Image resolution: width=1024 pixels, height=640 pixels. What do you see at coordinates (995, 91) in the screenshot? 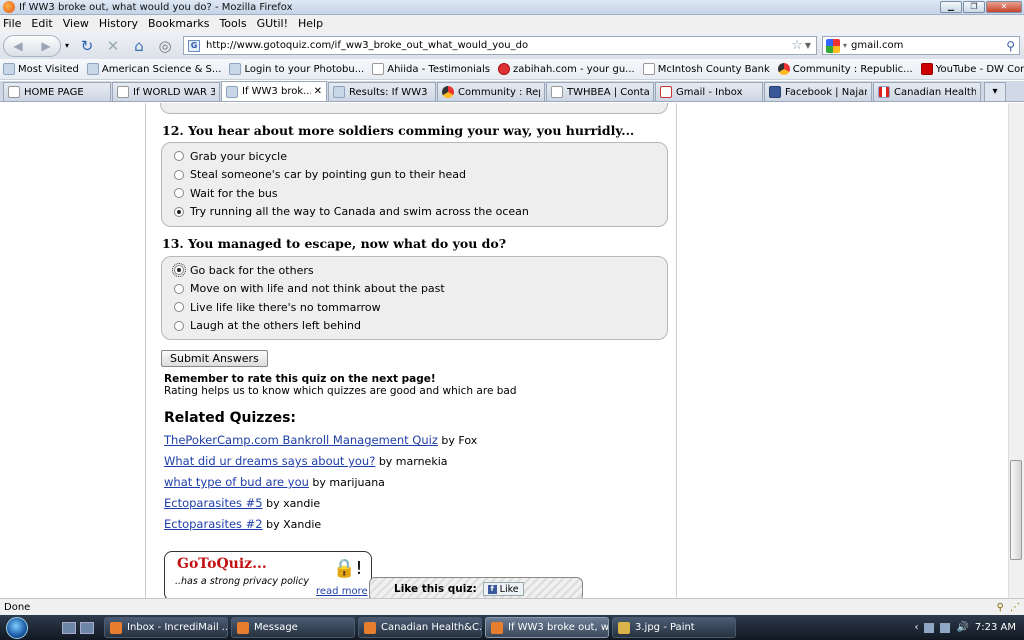
I see `list-all-tabs-icon: ▾` at bounding box center [995, 91].